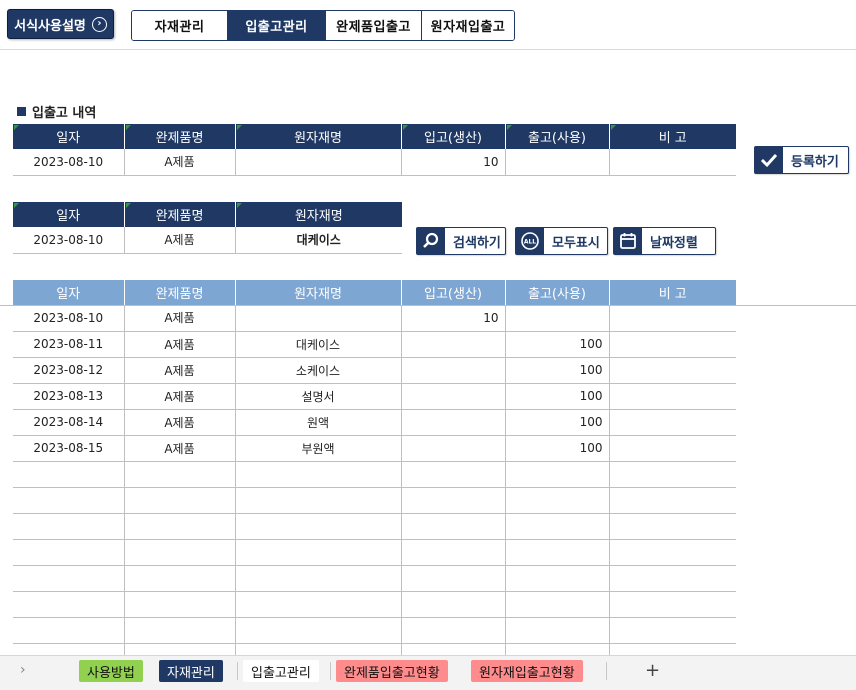 The image size is (856, 690). What do you see at coordinates (374, 25) in the screenshot?
I see `tab-product-inout: 완제품입출고` at bounding box center [374, 25].